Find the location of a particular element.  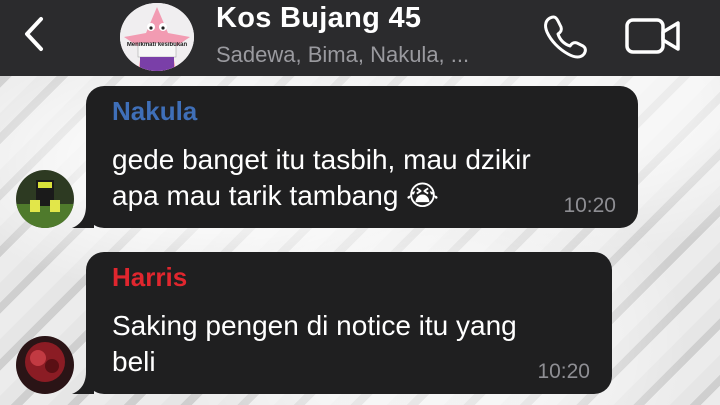

group-avatar-caption: Menikmati kesibukan is located at coordinates (157, 45).